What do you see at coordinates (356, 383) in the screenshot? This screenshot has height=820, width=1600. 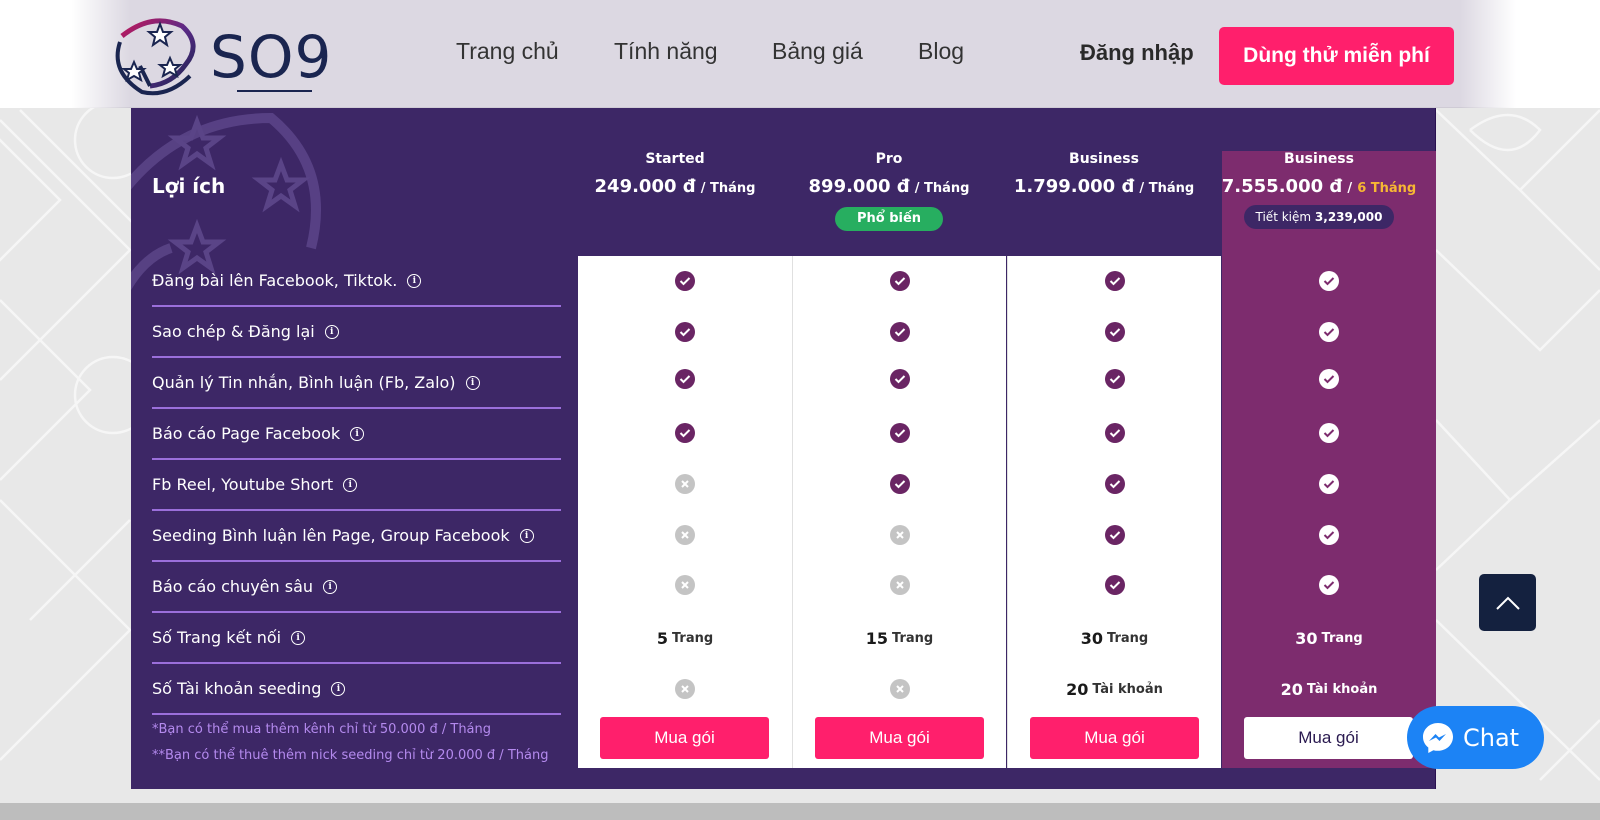 I see `feature-row: Quản lý Tin nhắn, Bình luận (Fb, Zalo) i` at bounding box center [356, 383].